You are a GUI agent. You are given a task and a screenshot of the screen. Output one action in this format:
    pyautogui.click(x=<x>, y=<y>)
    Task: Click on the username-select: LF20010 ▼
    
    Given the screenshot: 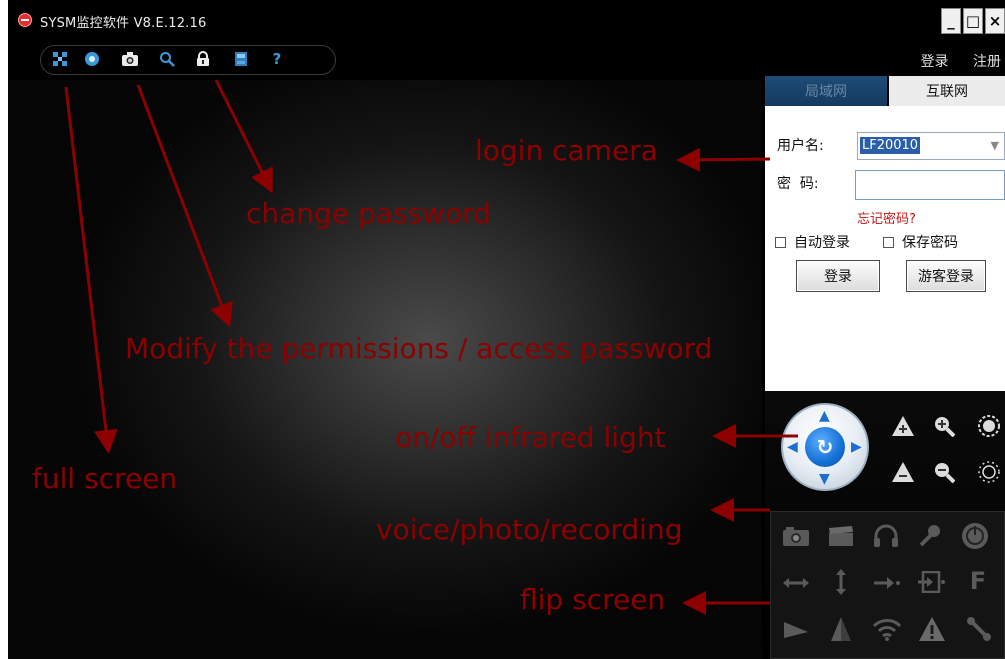 What is the action you would take?
    pyautogui.click(x=931, y=146)
    